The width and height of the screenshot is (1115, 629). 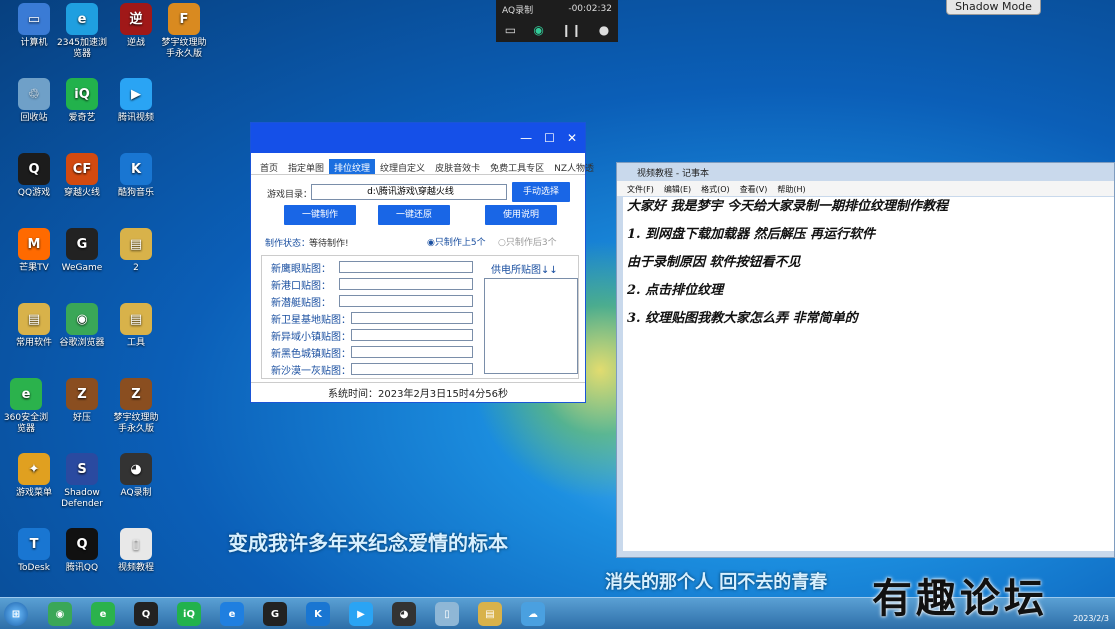 What do you see at coordinates (301, 269) in the screenshot?
I see `texture-field-label: 新鹰眼贴图：` at bounding box center [301, 269].